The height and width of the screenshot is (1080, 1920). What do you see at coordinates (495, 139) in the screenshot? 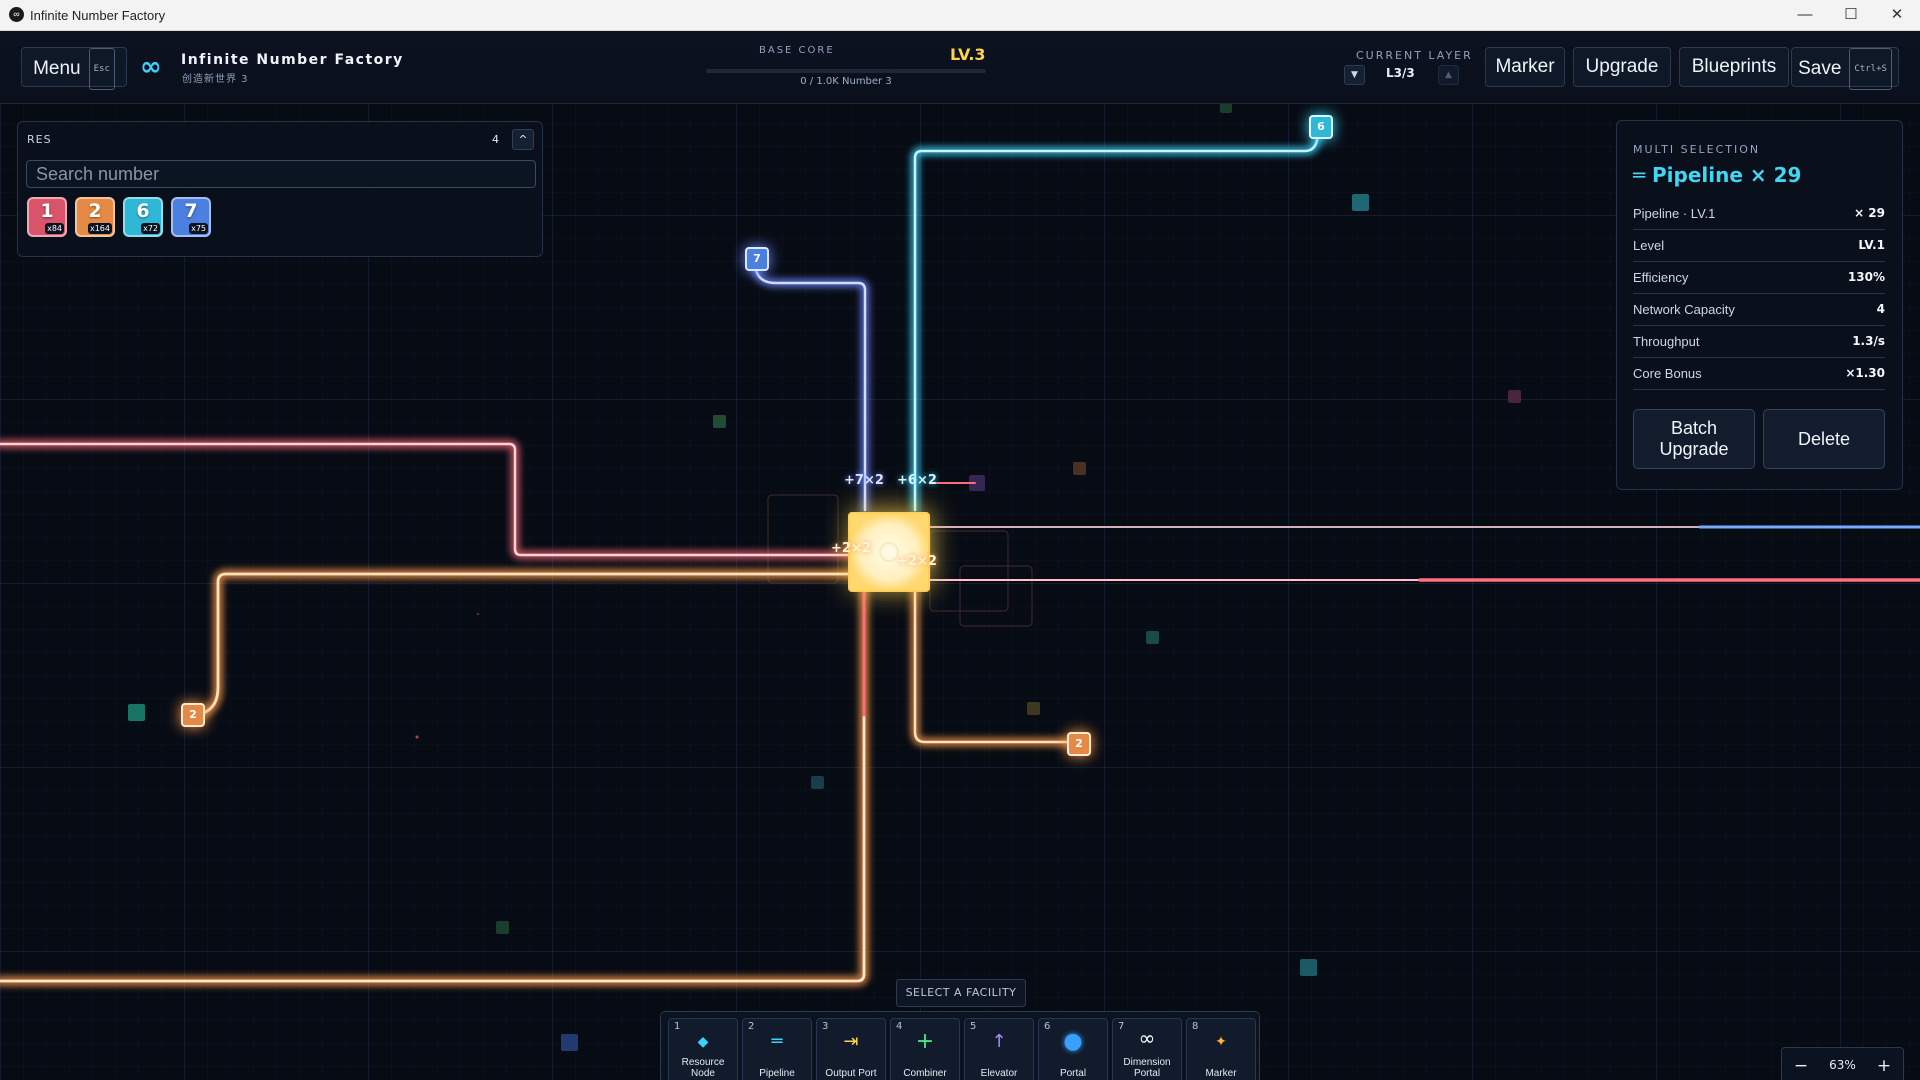
I see `resource-type-count: 4` at bounding box center [495, 139].